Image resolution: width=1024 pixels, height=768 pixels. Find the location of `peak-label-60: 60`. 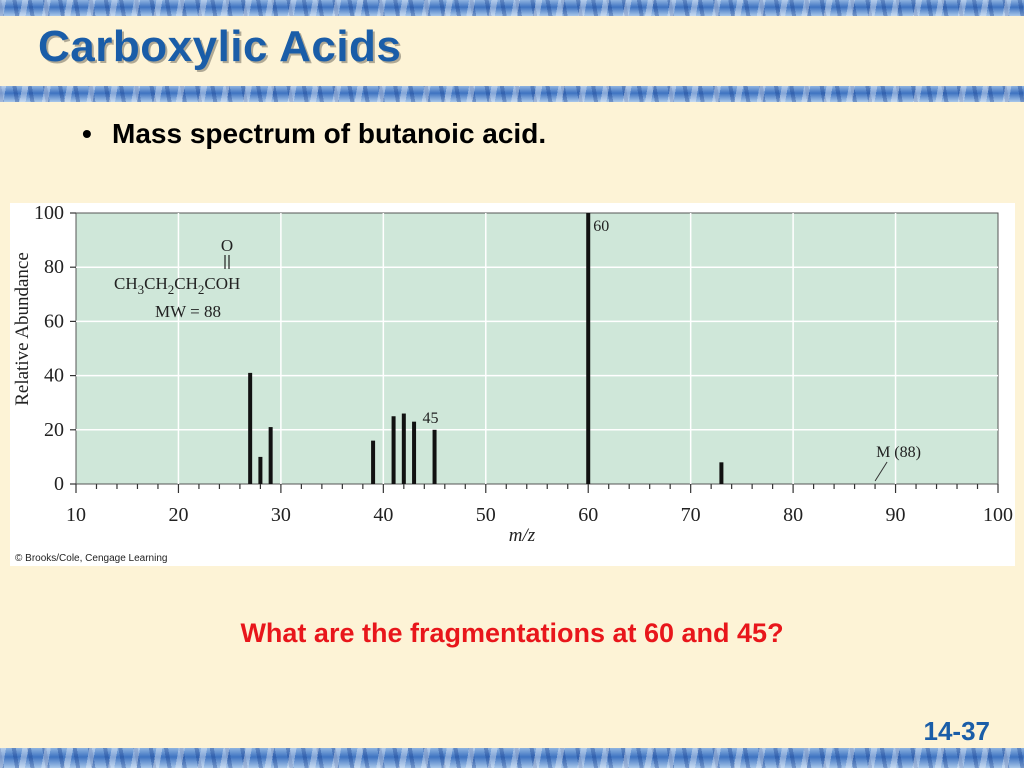

peak-label-60: 60 is located at coordinates (601, 226).